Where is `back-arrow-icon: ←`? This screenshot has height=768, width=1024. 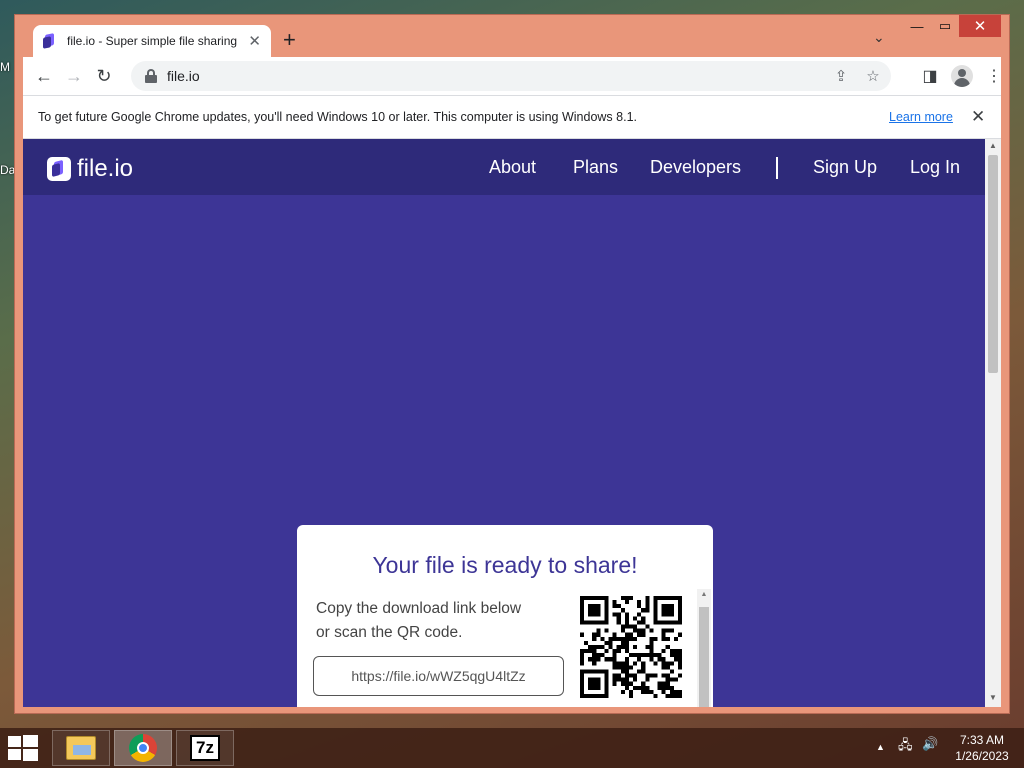
back-arrow-icon: ← is located at coordinates (44, 76).